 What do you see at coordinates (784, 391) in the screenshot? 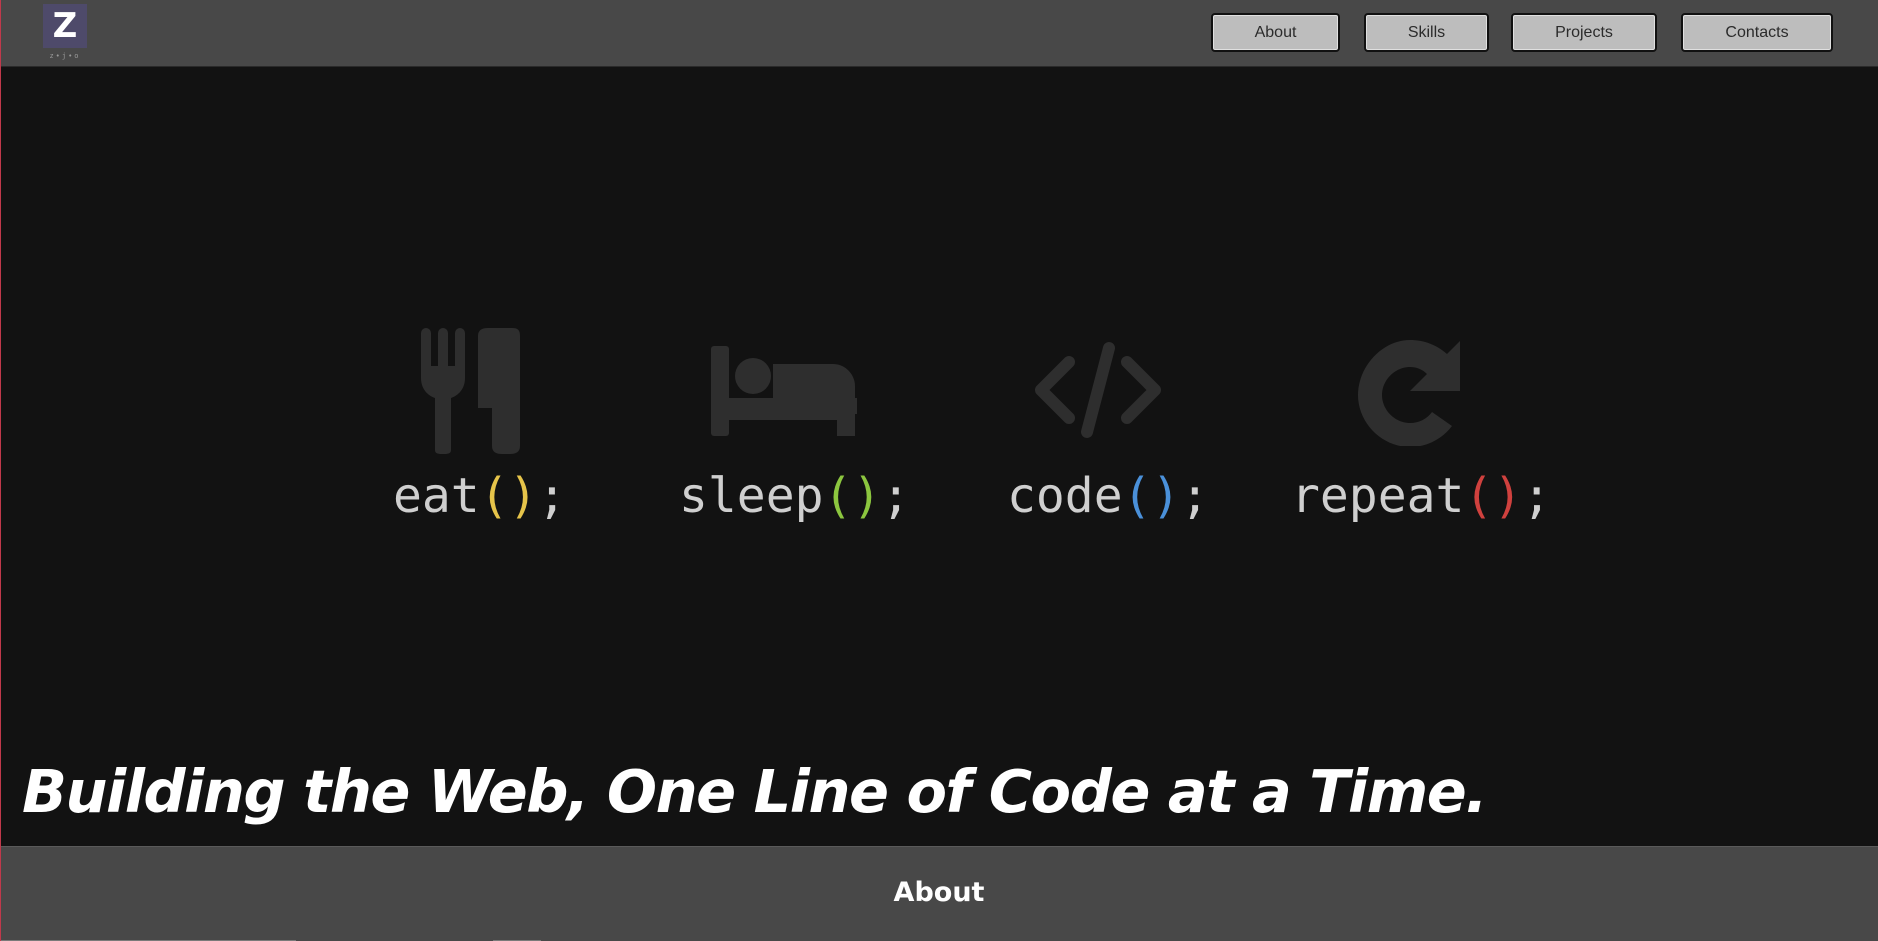
I see `bed-icon` at bounding box center [784, 391].